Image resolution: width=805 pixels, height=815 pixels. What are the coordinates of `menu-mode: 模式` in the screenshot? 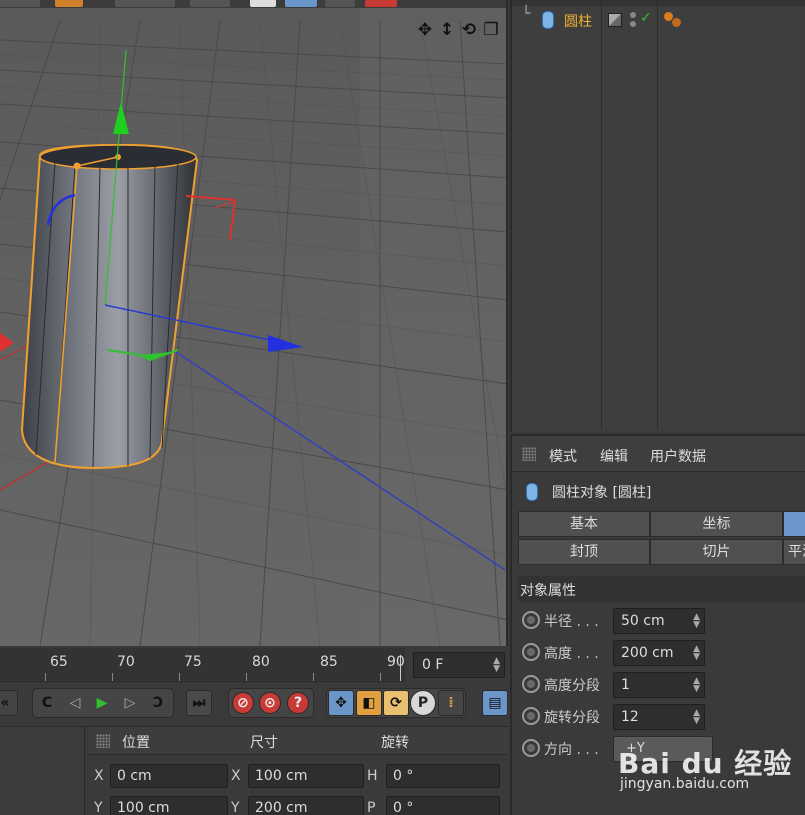 It's located at (563, 456).